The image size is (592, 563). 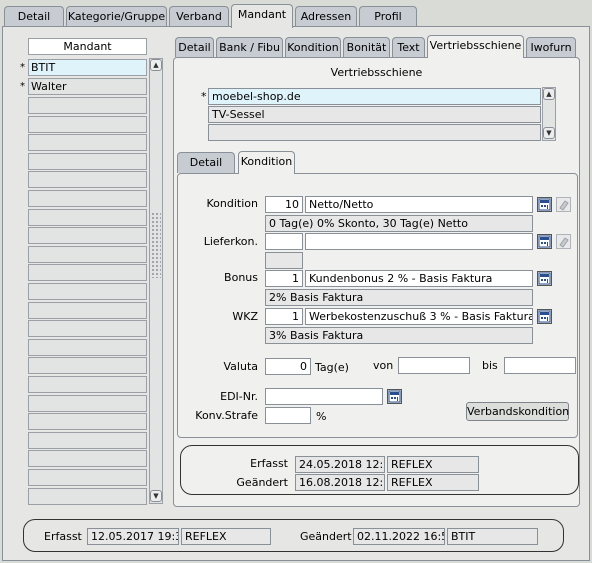 What do you see at coordinates (399, 536) in the screenshot?
I see `geaendert-date: 02.11.2022 16:54` at bounding box center [399, 536].